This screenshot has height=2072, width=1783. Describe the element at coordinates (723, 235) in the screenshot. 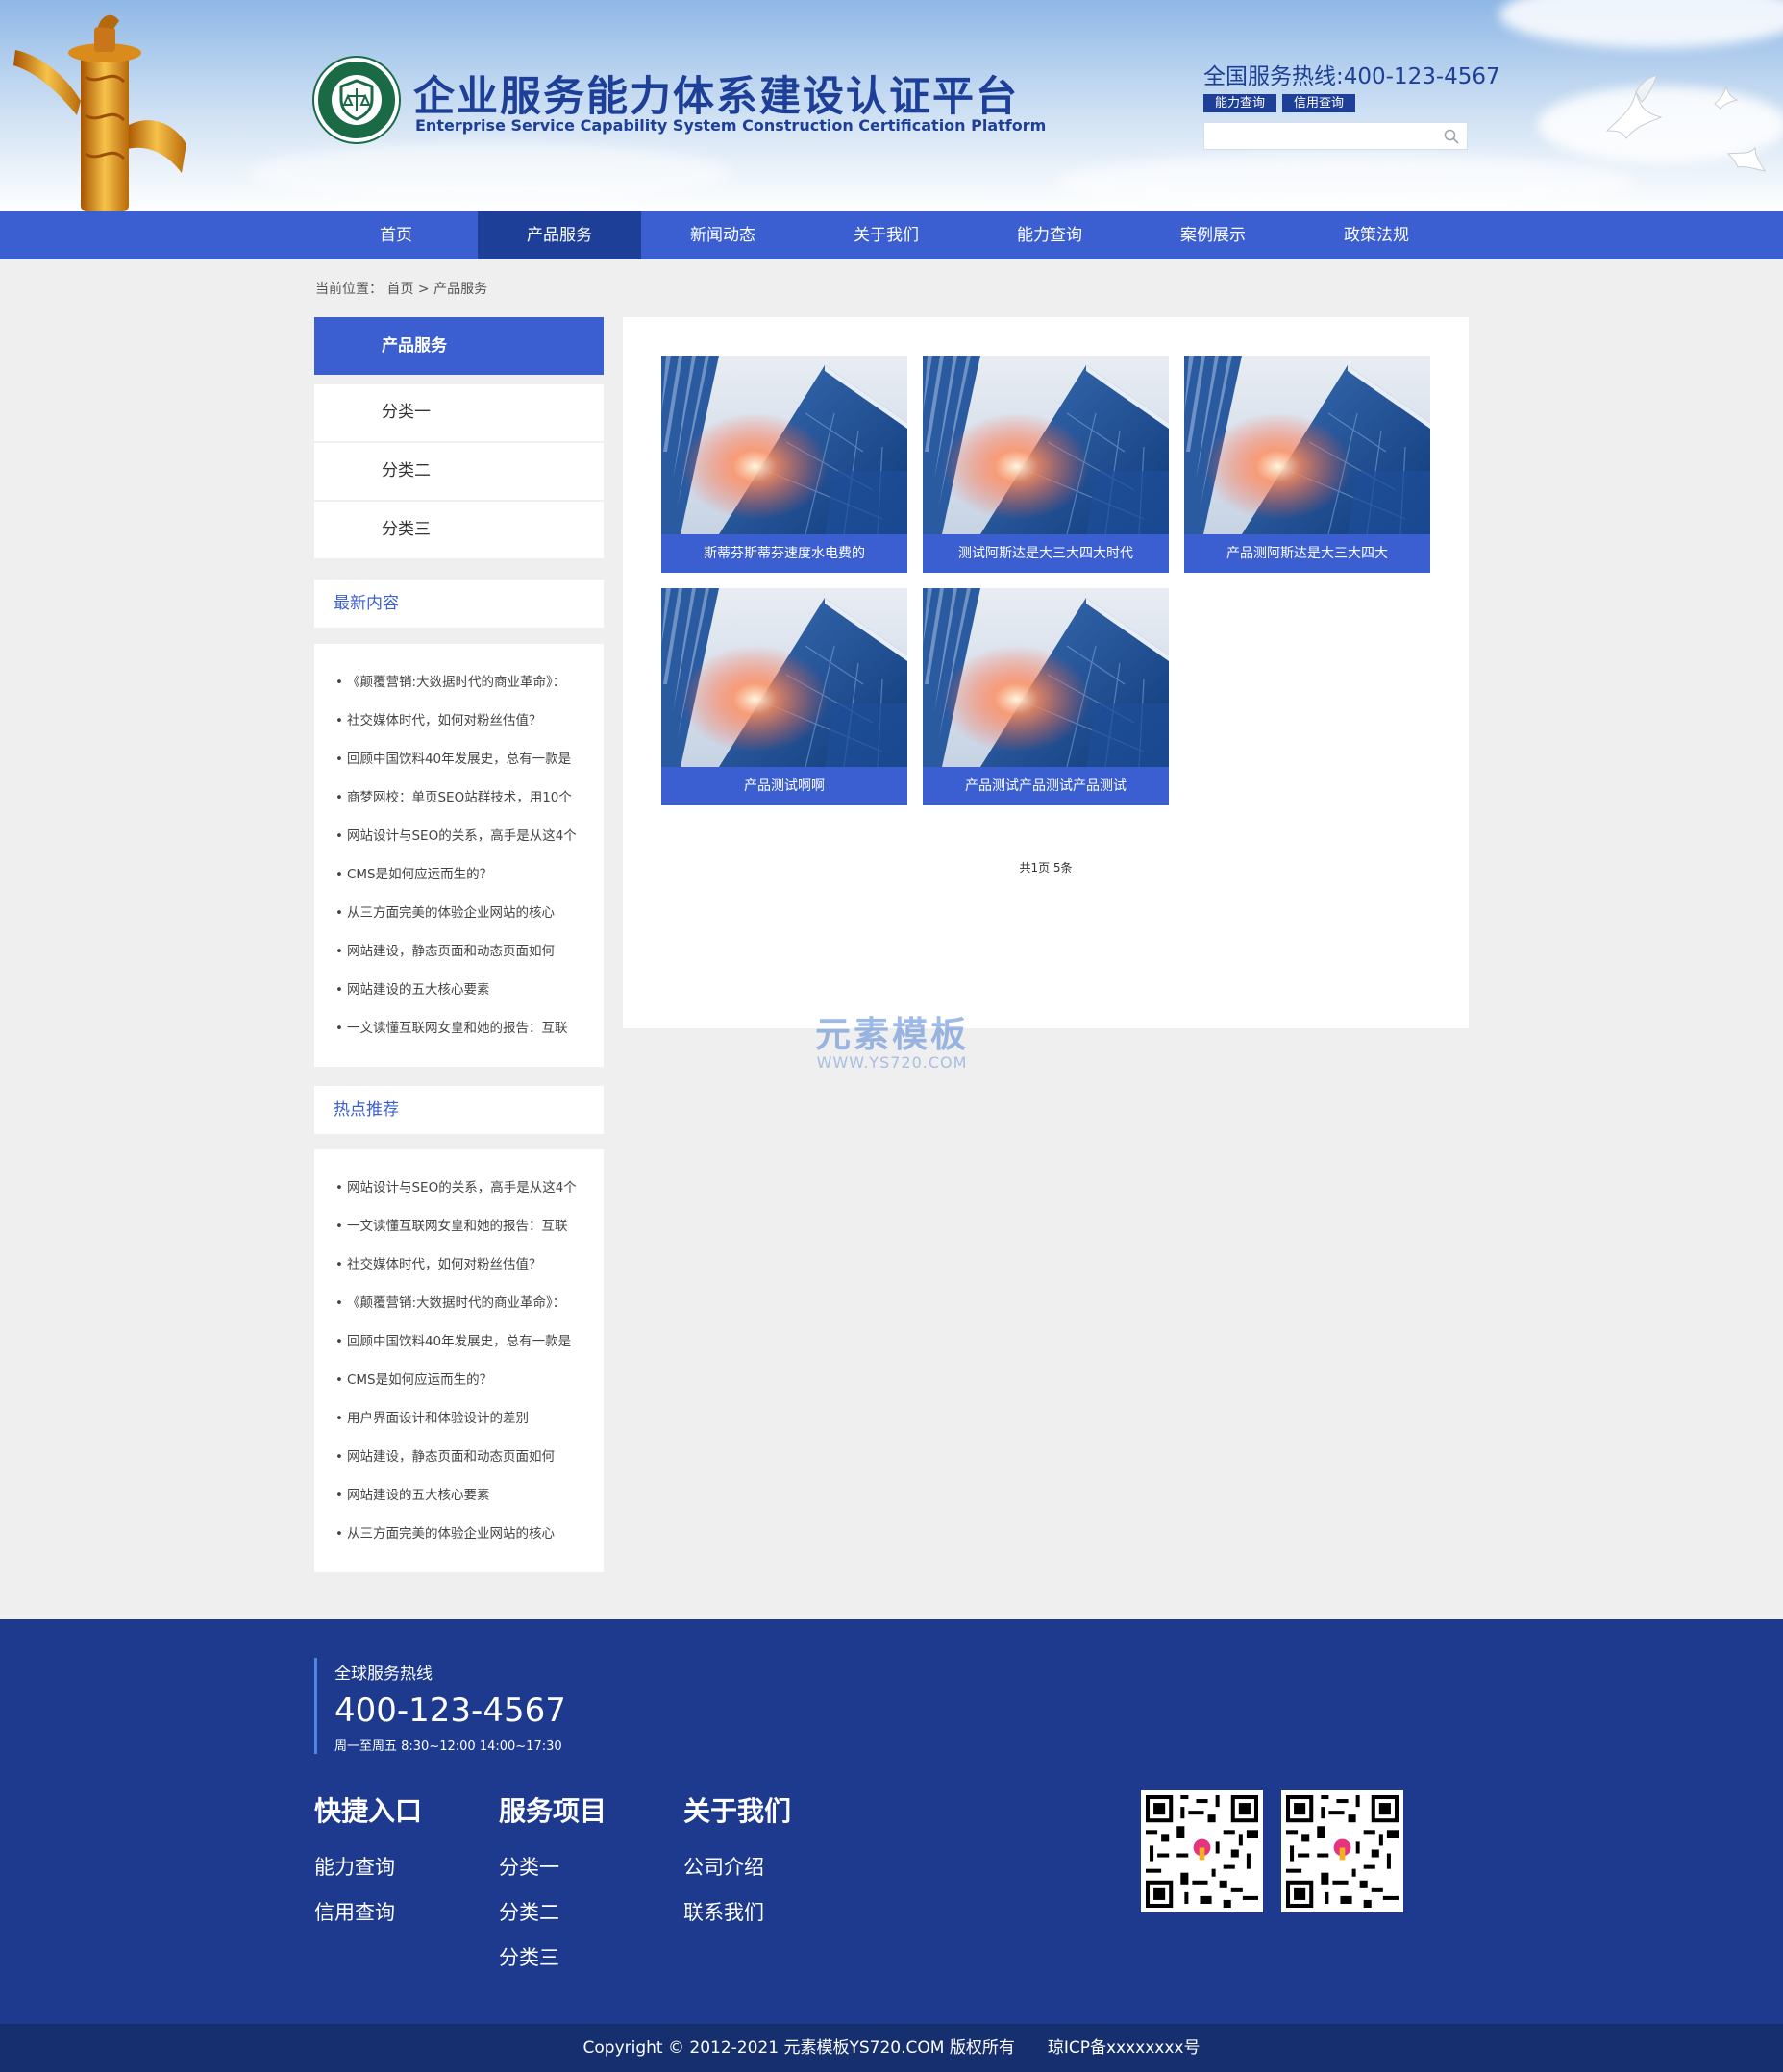

I see `nav-news: 新闻动态` at that location.